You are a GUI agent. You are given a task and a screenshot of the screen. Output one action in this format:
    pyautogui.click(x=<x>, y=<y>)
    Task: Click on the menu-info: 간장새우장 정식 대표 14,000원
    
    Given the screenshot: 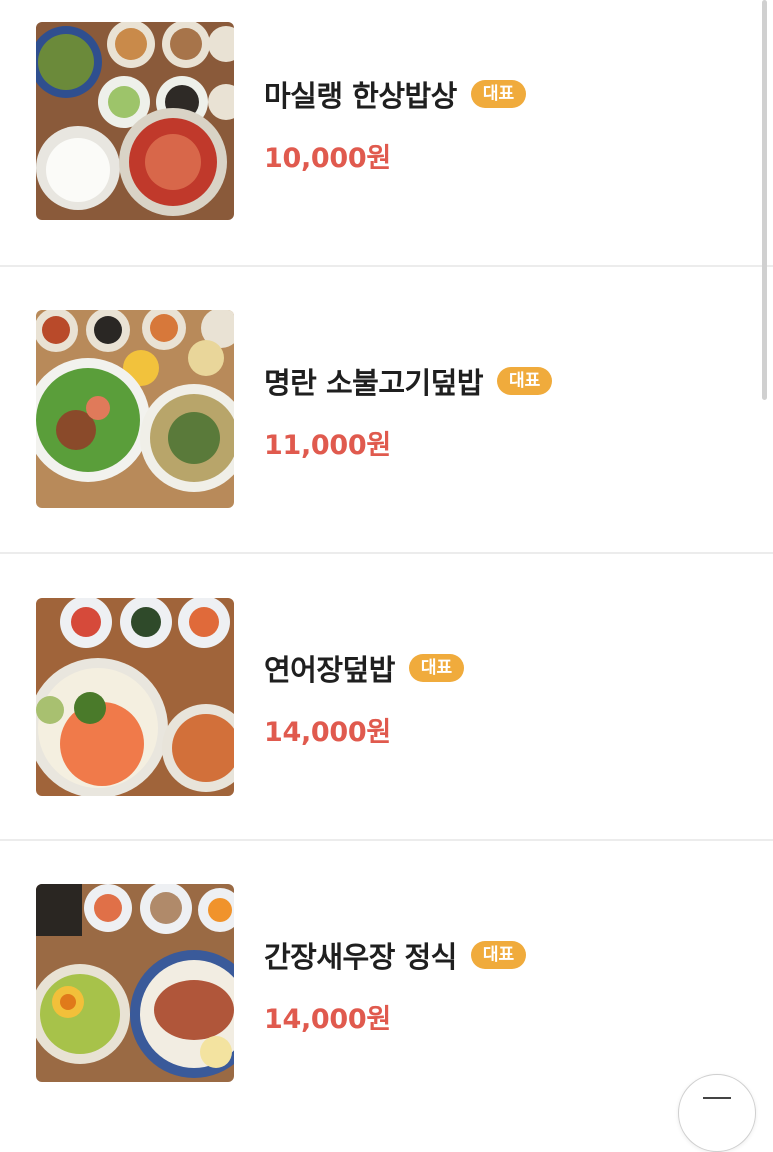 What is the action you would take?
    pyautogui.click(x=395, y=985)
    